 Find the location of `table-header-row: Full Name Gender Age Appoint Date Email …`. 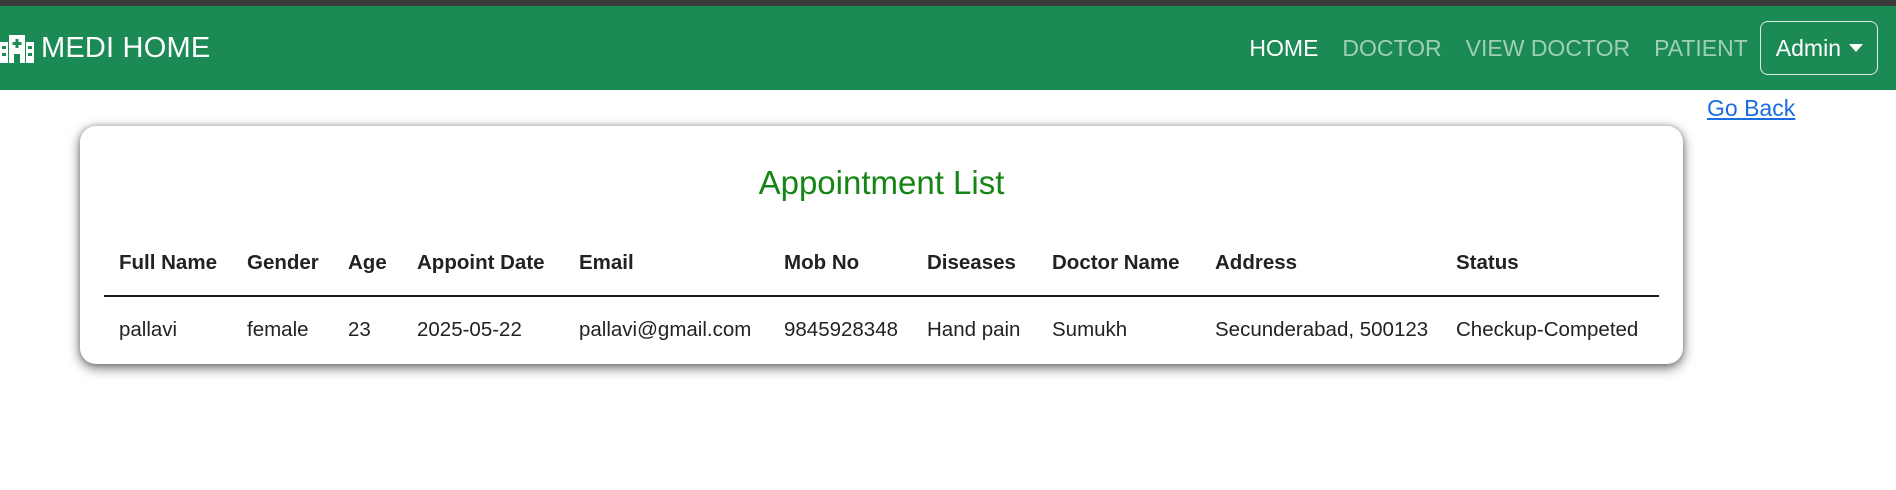

table-header-row: Full Name Gender Age Appoint Date Email … is located at coordinates (881, 263).